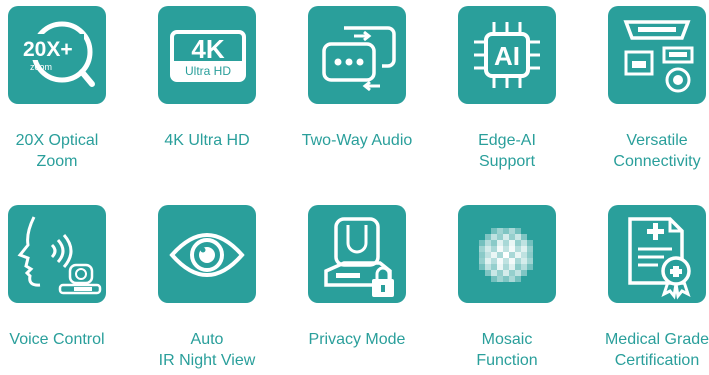 The height and width of the screenshot is (375, 709). I want to click on feature-two-way-audio: Two-Way Audio, so click(370, 91).